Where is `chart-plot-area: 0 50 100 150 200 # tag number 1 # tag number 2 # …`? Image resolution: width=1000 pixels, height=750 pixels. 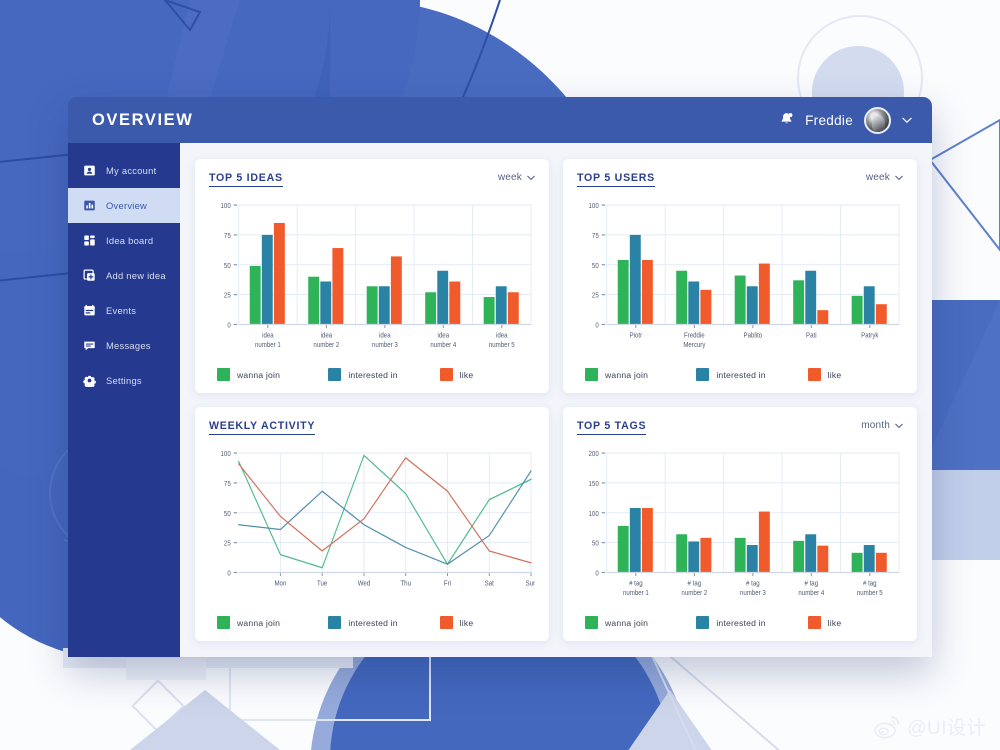
chart-plot-area: 0 50 100 150 200 # tag number 1 # tag number 2 # … is located at coordinates (740, 528).